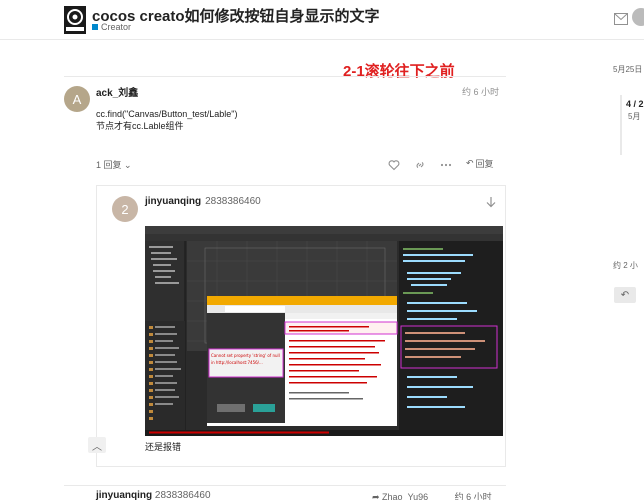 Image resolution: width=644 pixels, height=500 pixels. Describe the element at coordinates (245, 355) in the screenshot. I see `error-text: Cannot set property 'string' of null` at that location.